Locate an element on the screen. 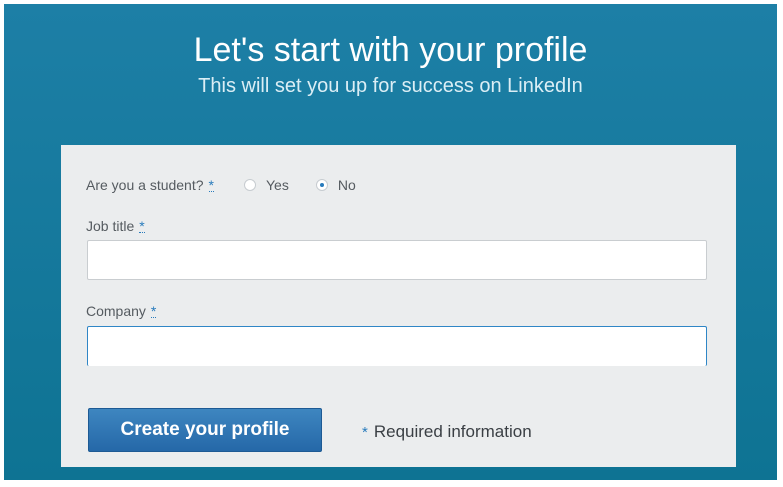 This screenshot has width=783, height=487. required-info-note: * Required information is located at coordinates (447, 432).